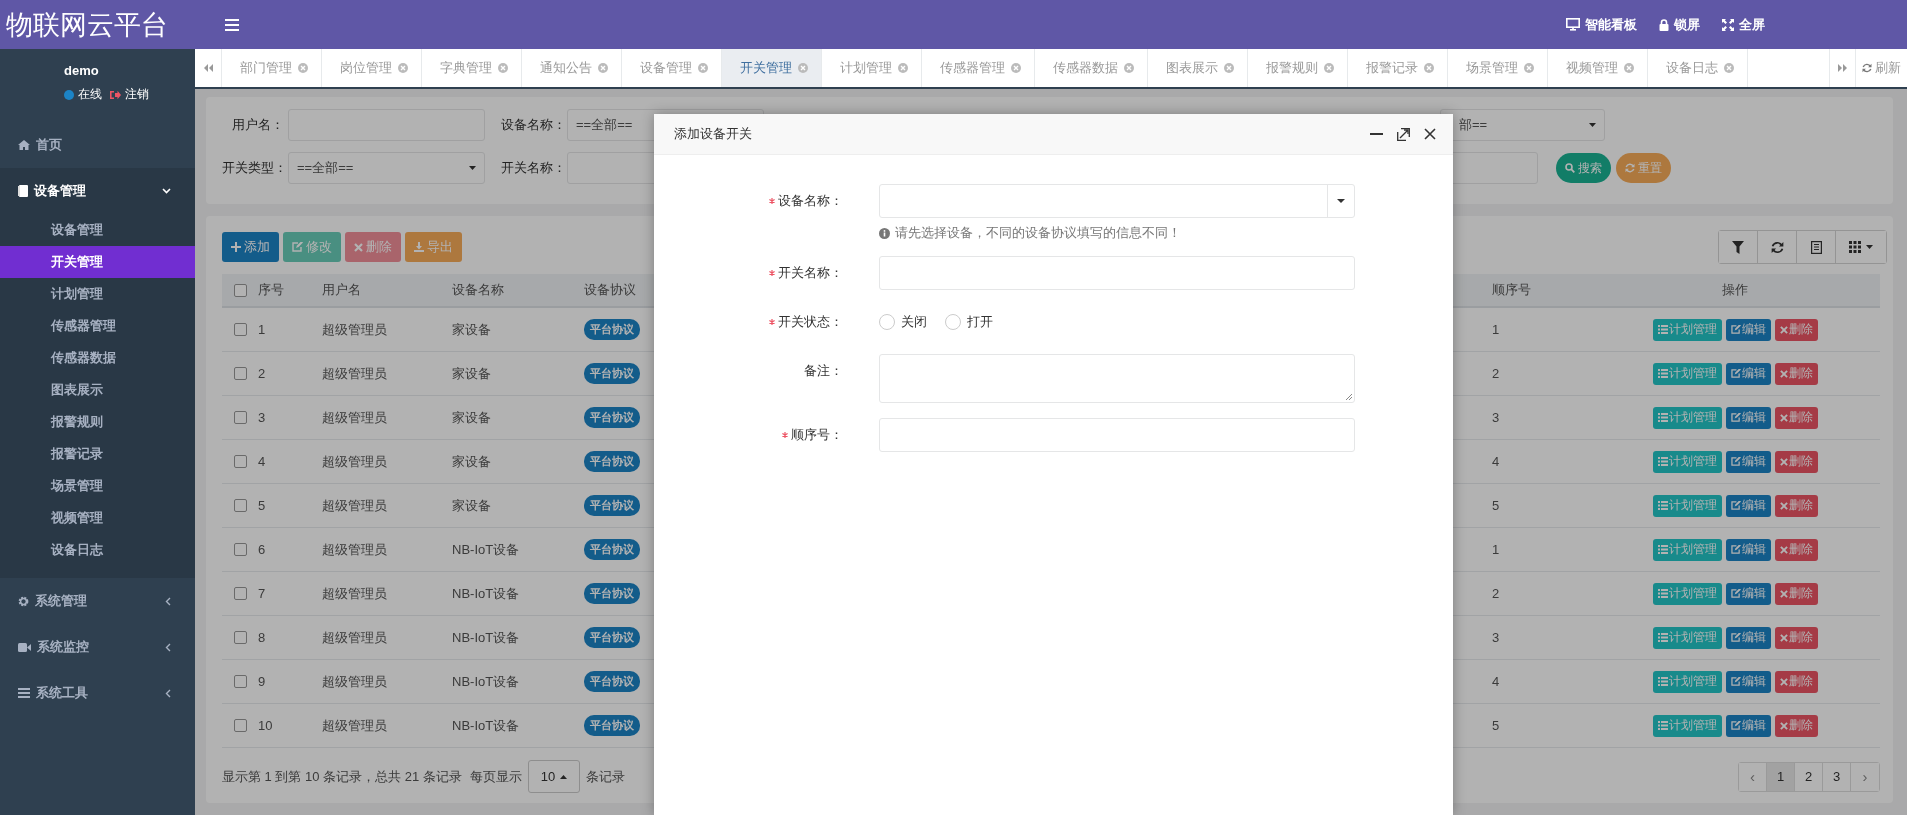  What do you see at coordinates (253, 168) in the screenshot?
I see `field-label: 开关类型：` at bounding box center [253, 168].